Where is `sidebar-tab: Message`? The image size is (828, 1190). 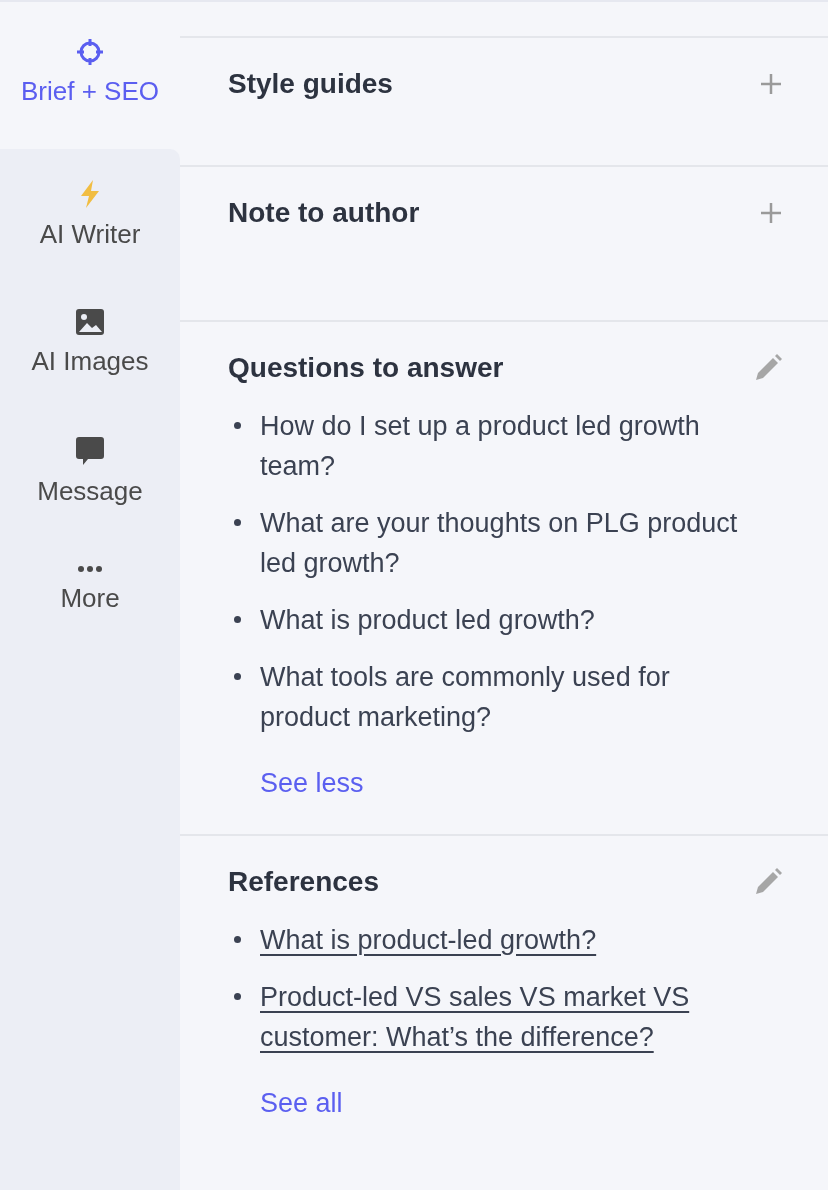 sidebar-tab: Message is located at coordinates (90, 471).